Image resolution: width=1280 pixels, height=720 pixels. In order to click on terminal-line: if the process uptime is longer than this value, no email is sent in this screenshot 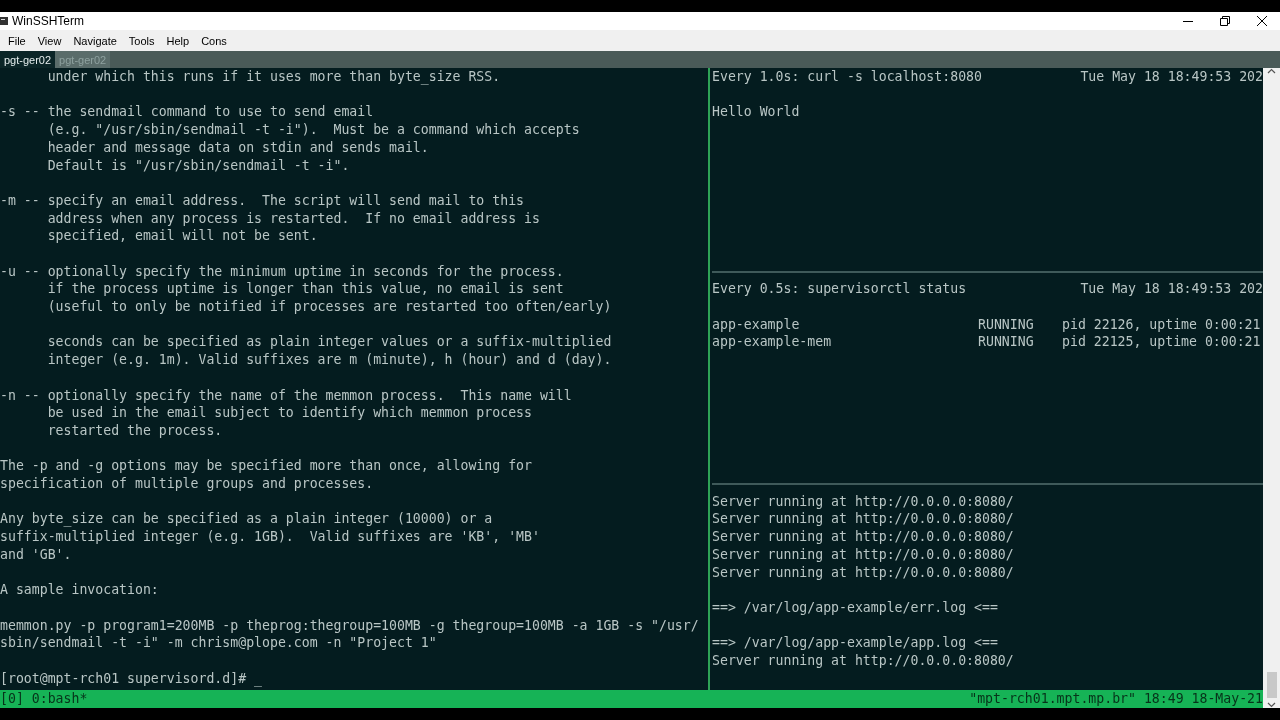, I will do `click(305, 289)`.